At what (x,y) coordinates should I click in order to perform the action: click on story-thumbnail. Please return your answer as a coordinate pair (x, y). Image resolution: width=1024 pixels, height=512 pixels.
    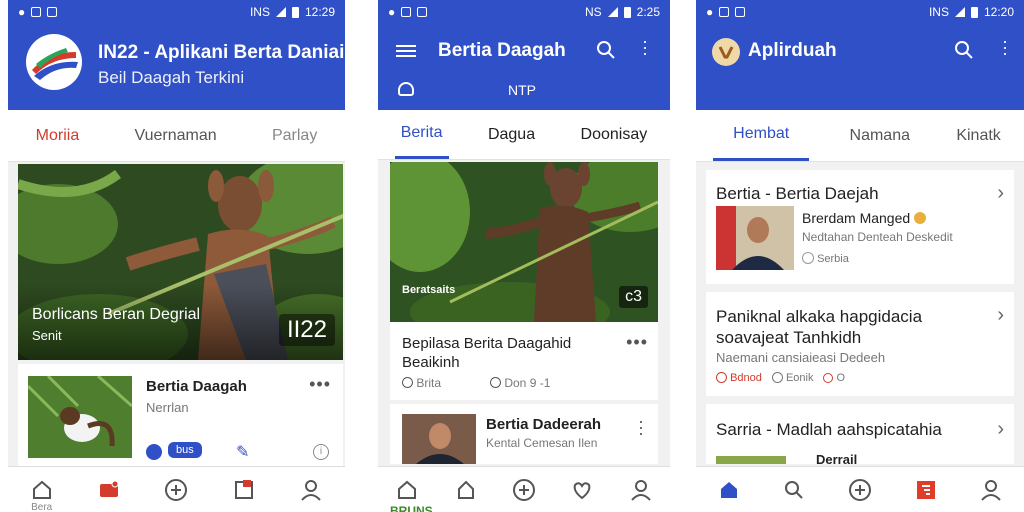
    Looking at the image, I should click on (80, 417).